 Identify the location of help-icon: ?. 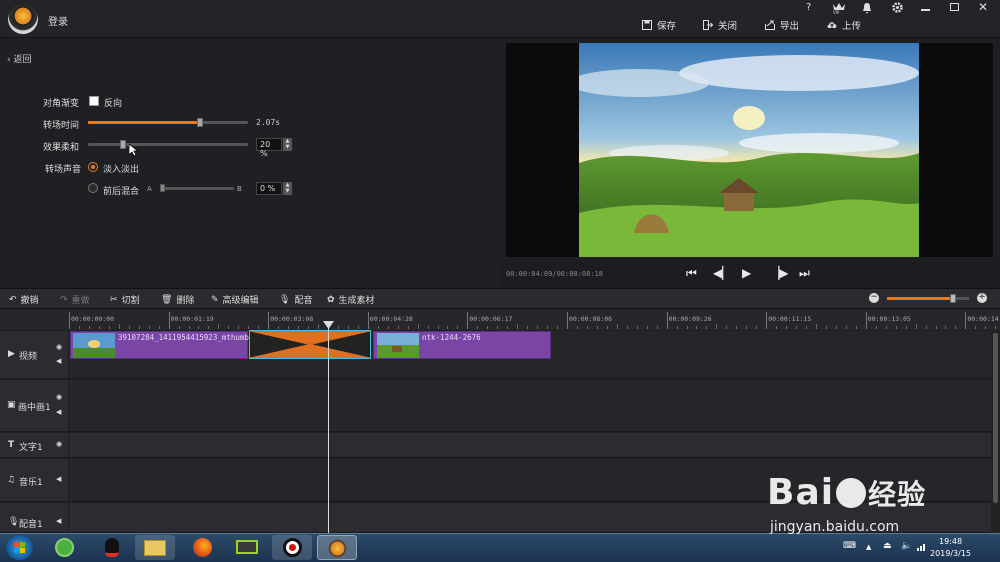
(808, 7).